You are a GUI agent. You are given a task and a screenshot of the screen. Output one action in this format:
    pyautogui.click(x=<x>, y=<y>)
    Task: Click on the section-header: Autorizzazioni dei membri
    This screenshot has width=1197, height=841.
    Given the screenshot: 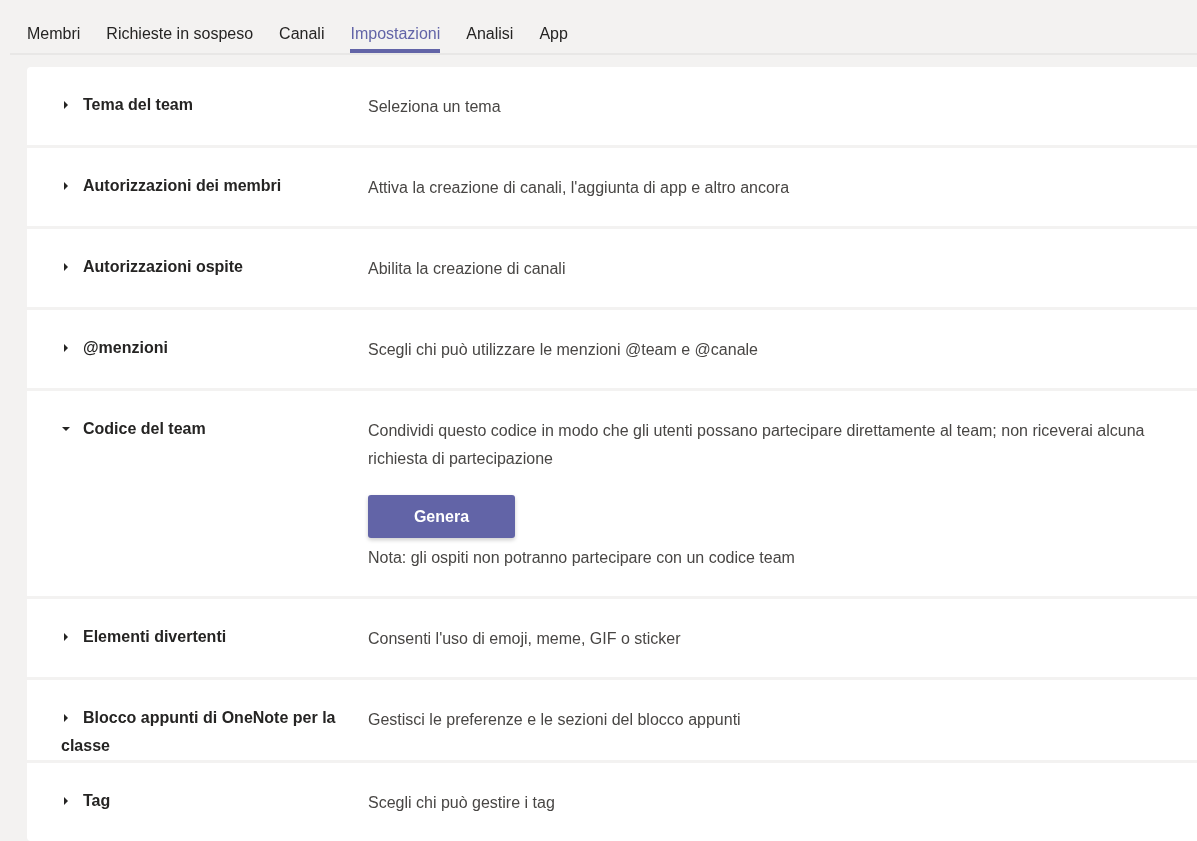 What is the action you would take?
    pyautogui.click(x=186, y=187)
    